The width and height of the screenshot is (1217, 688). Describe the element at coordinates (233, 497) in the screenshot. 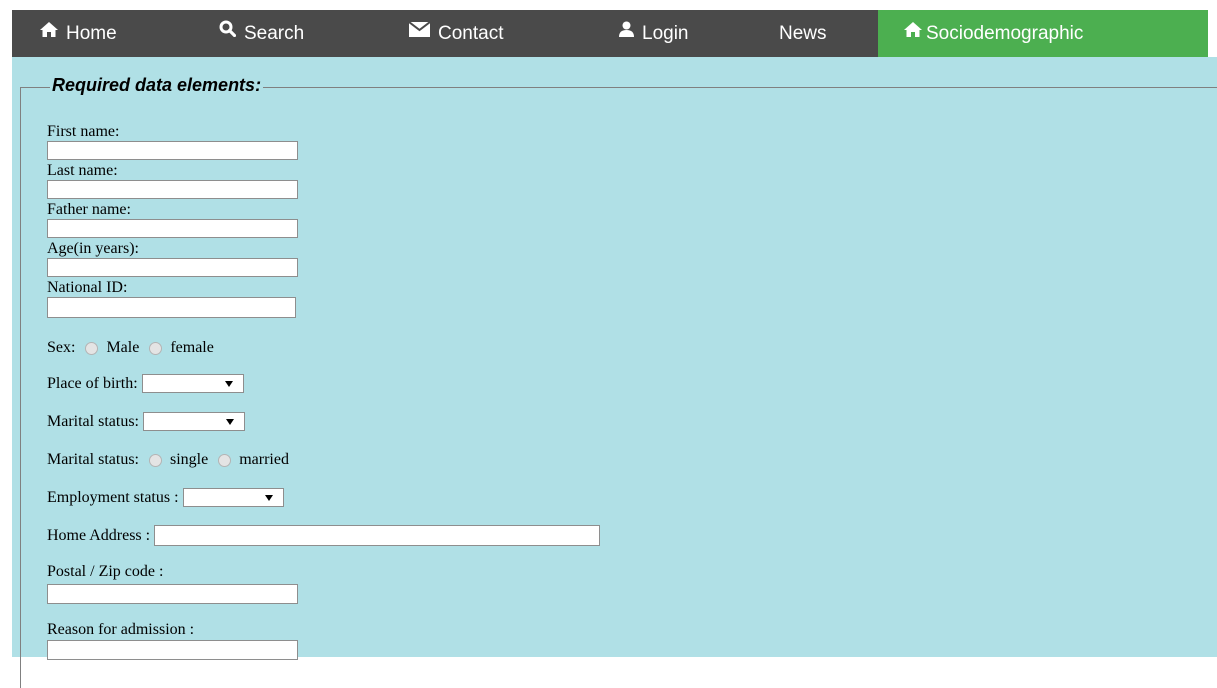

I see `employment-select` at that location.